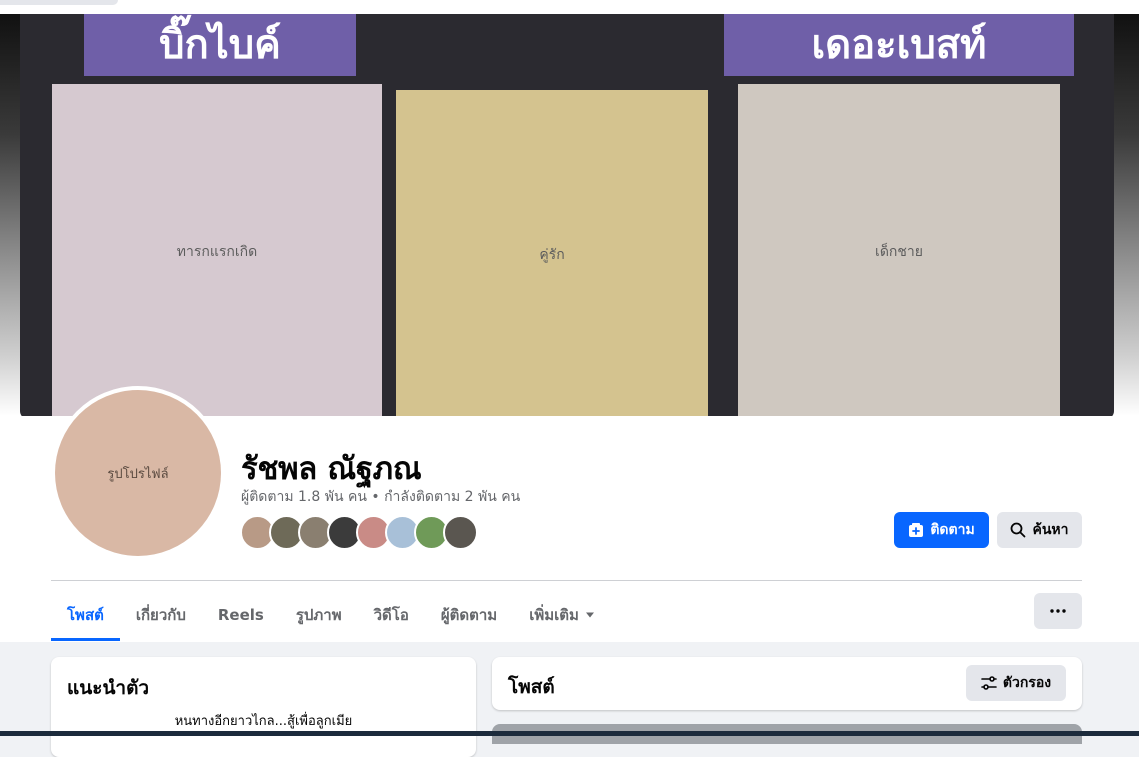 This screenshot has width=1139, height=757. Describe the element at coordinates (217, 251) in the screenshot. I see `cover-photo-baby: ทารกแรกเกิด` at that location.